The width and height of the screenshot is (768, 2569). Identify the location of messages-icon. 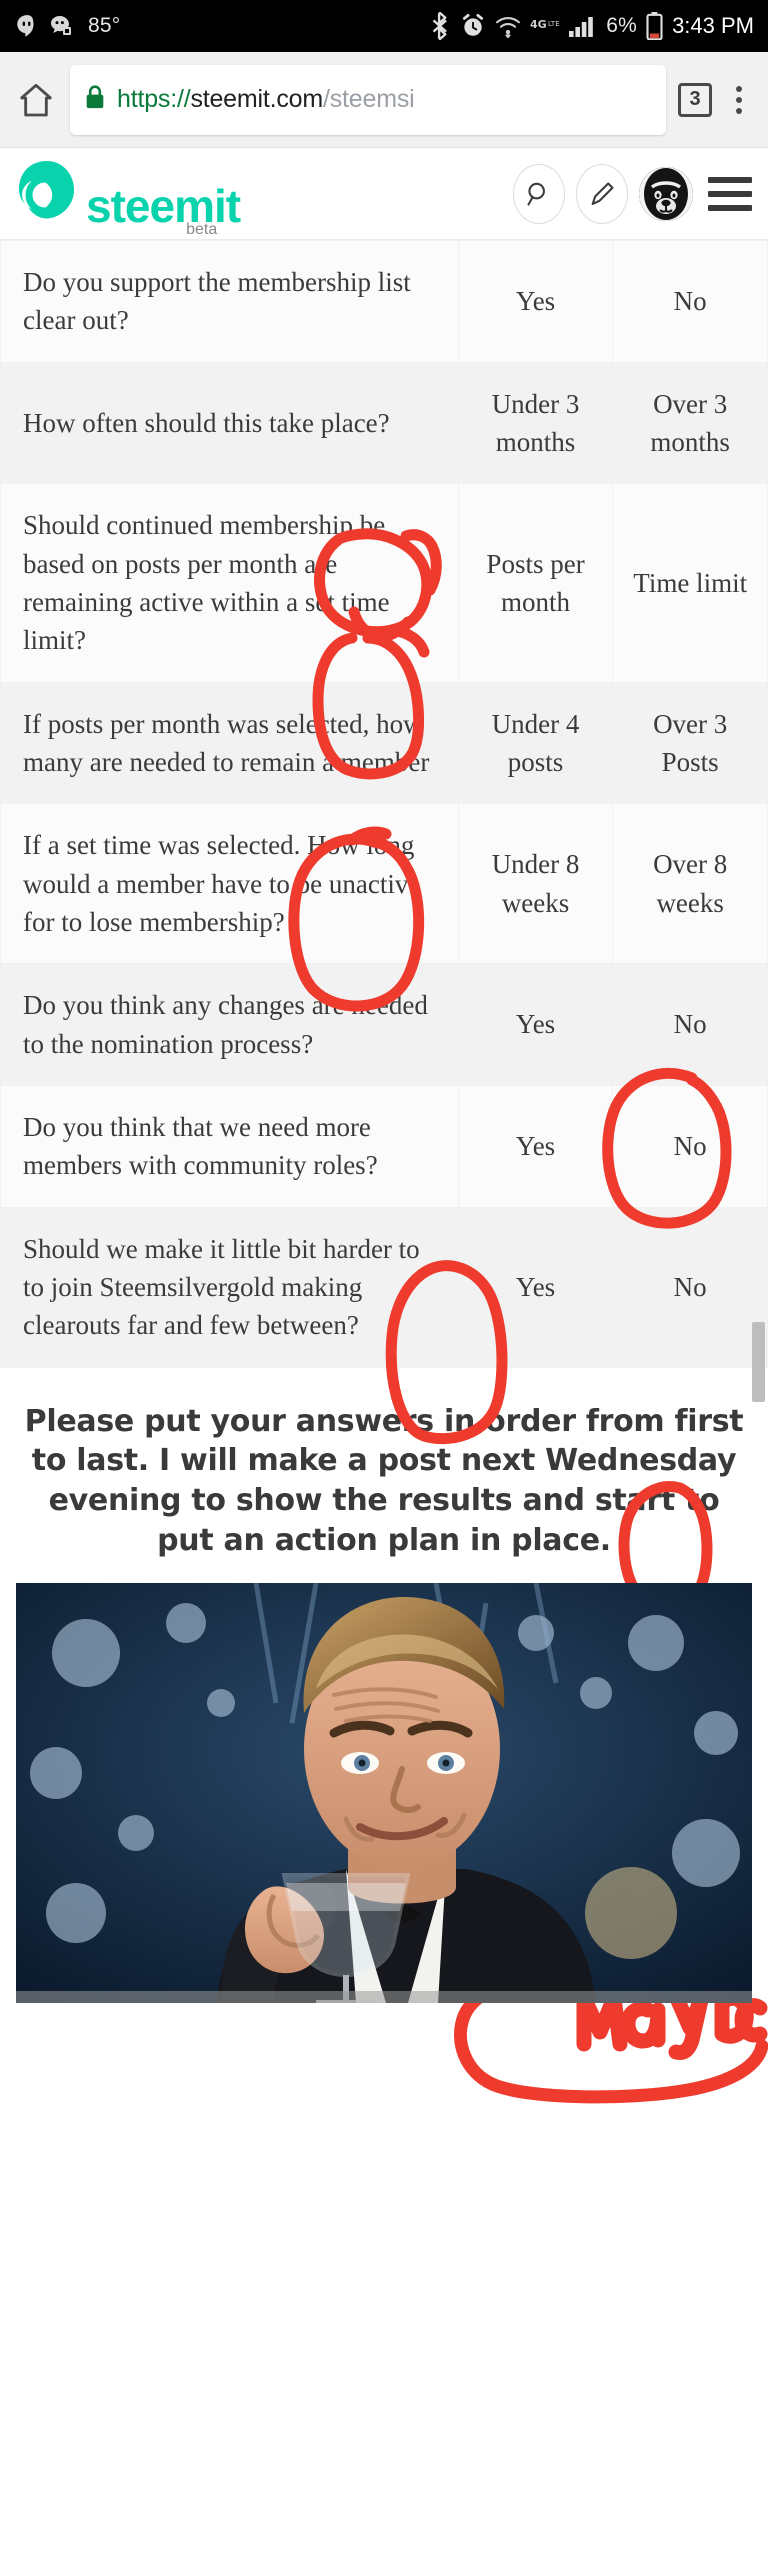
(64, 26).